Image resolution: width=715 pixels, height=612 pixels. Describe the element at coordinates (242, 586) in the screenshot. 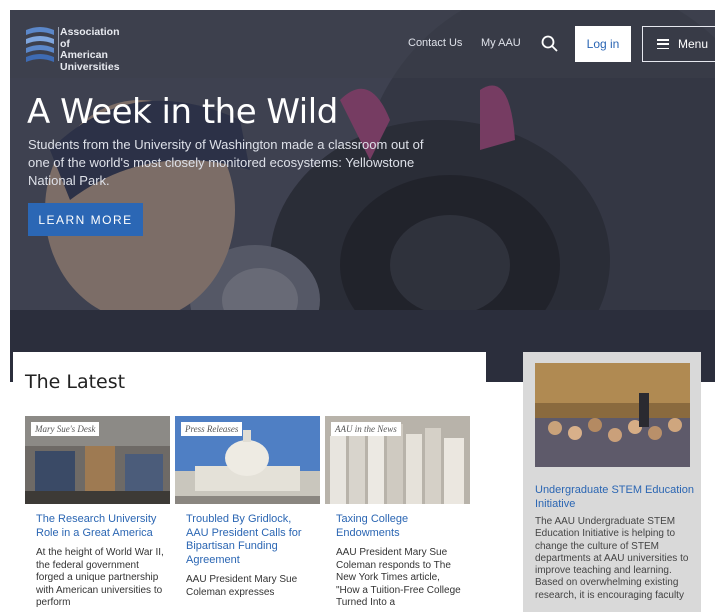

I see `card-excerpt: AAU President Mary Sue Coleman expresses` at that location.